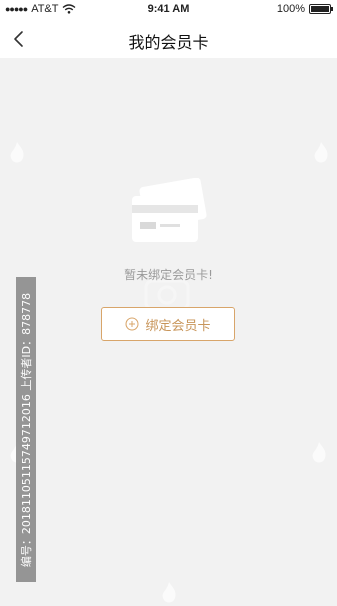  What do you see at coordinates (290, 9) in the screenshot?
I see `battery-percent: 100%` at bounding box center [290, 9].